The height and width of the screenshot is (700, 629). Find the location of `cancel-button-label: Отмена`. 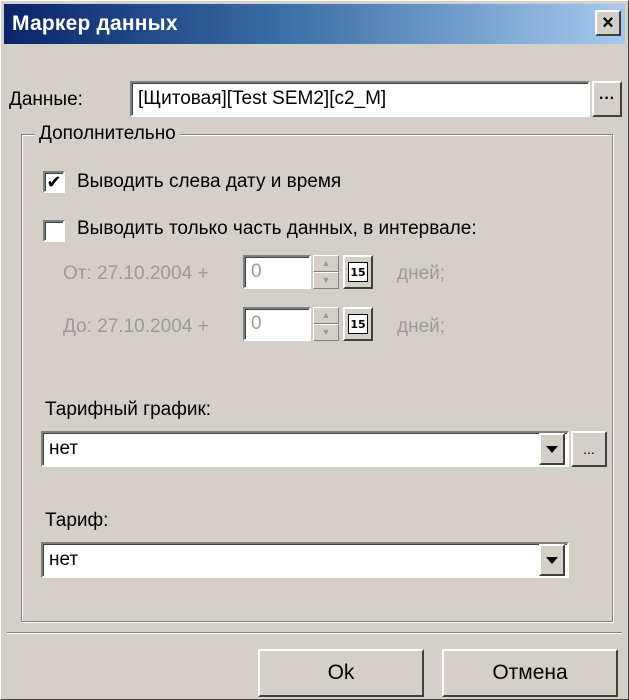

cancel-button-label: Отмена is located at coordinates (530, 672).